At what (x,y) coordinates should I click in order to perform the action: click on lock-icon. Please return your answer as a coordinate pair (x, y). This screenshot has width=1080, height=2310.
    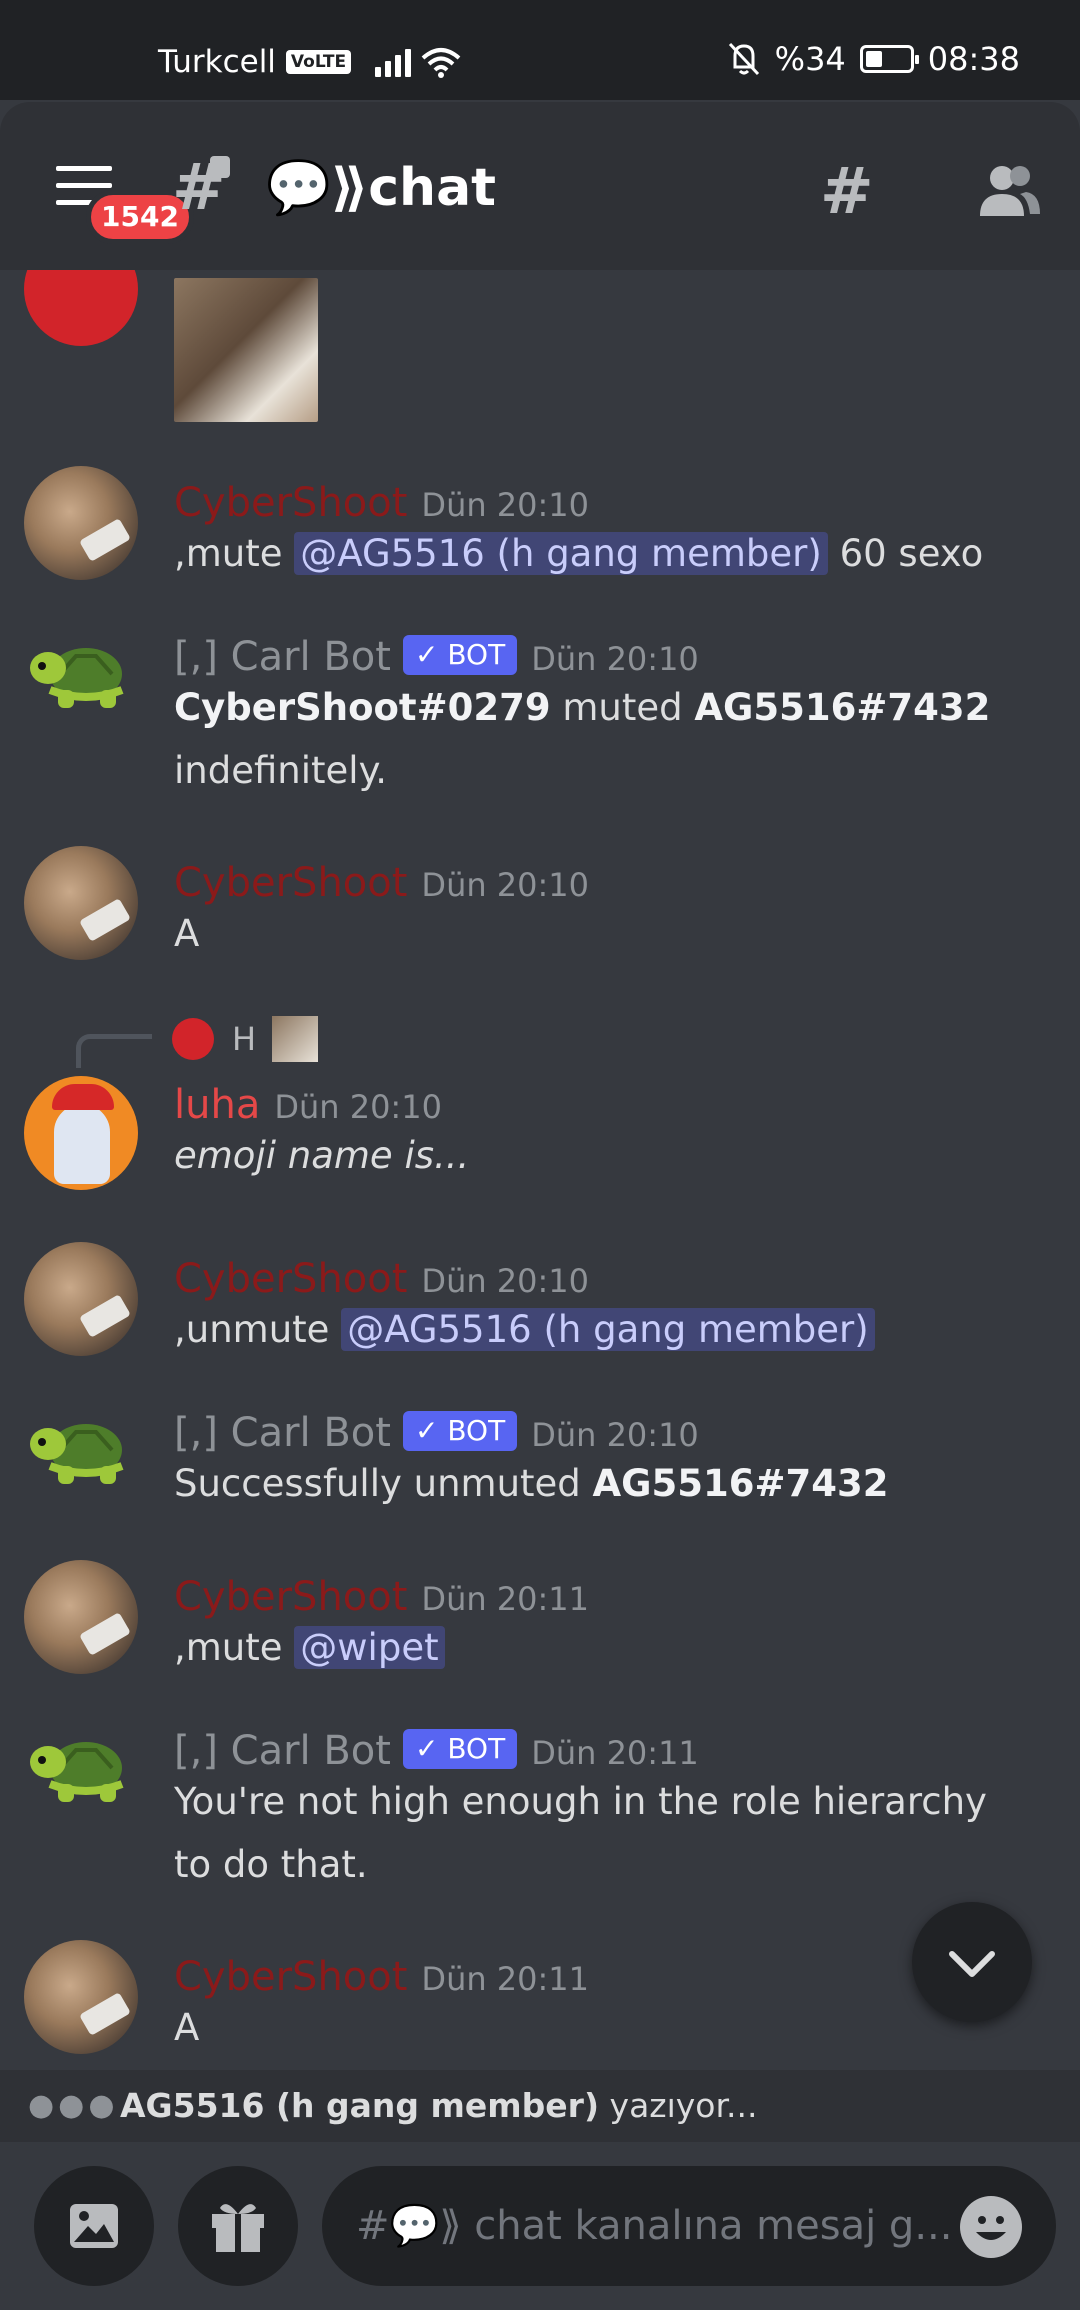
    Looking at the image, I should click on (220, 167).